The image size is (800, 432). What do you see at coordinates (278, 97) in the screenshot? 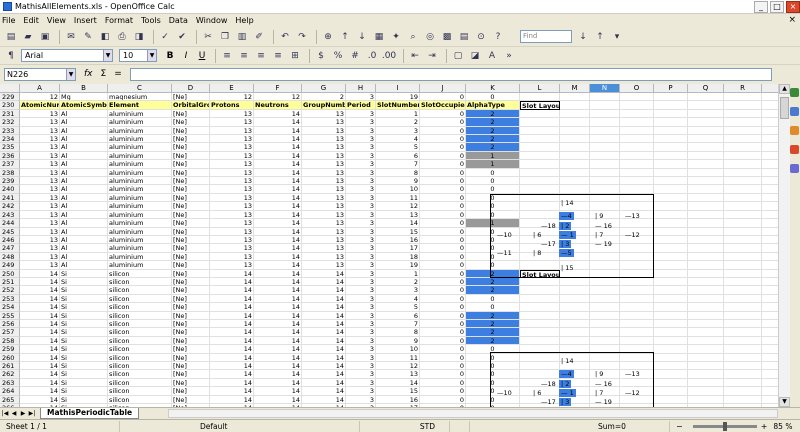
I see `cell-f: 12` at bounding box center [278, 97].